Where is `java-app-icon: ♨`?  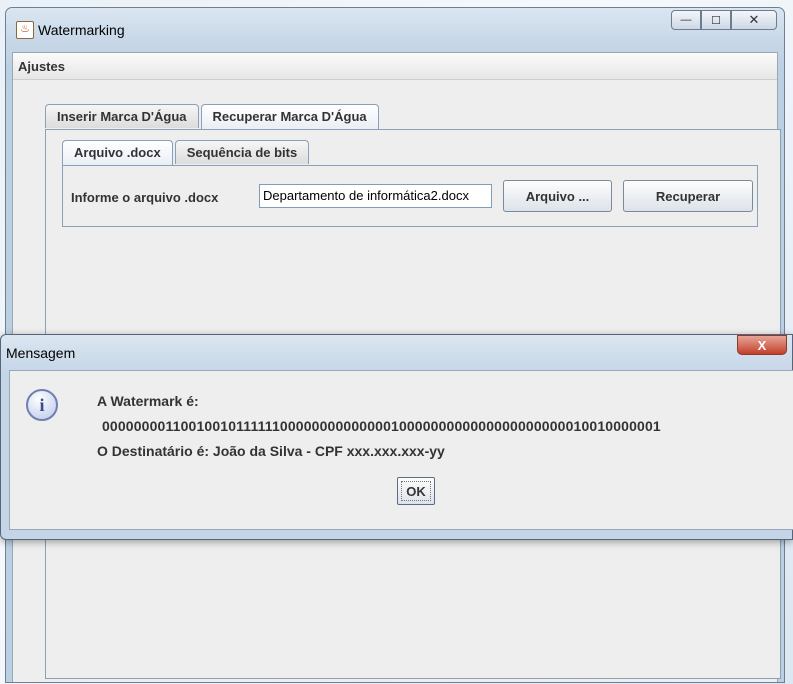
java-app-icon: ♨ is located at coordinates (25, 30).